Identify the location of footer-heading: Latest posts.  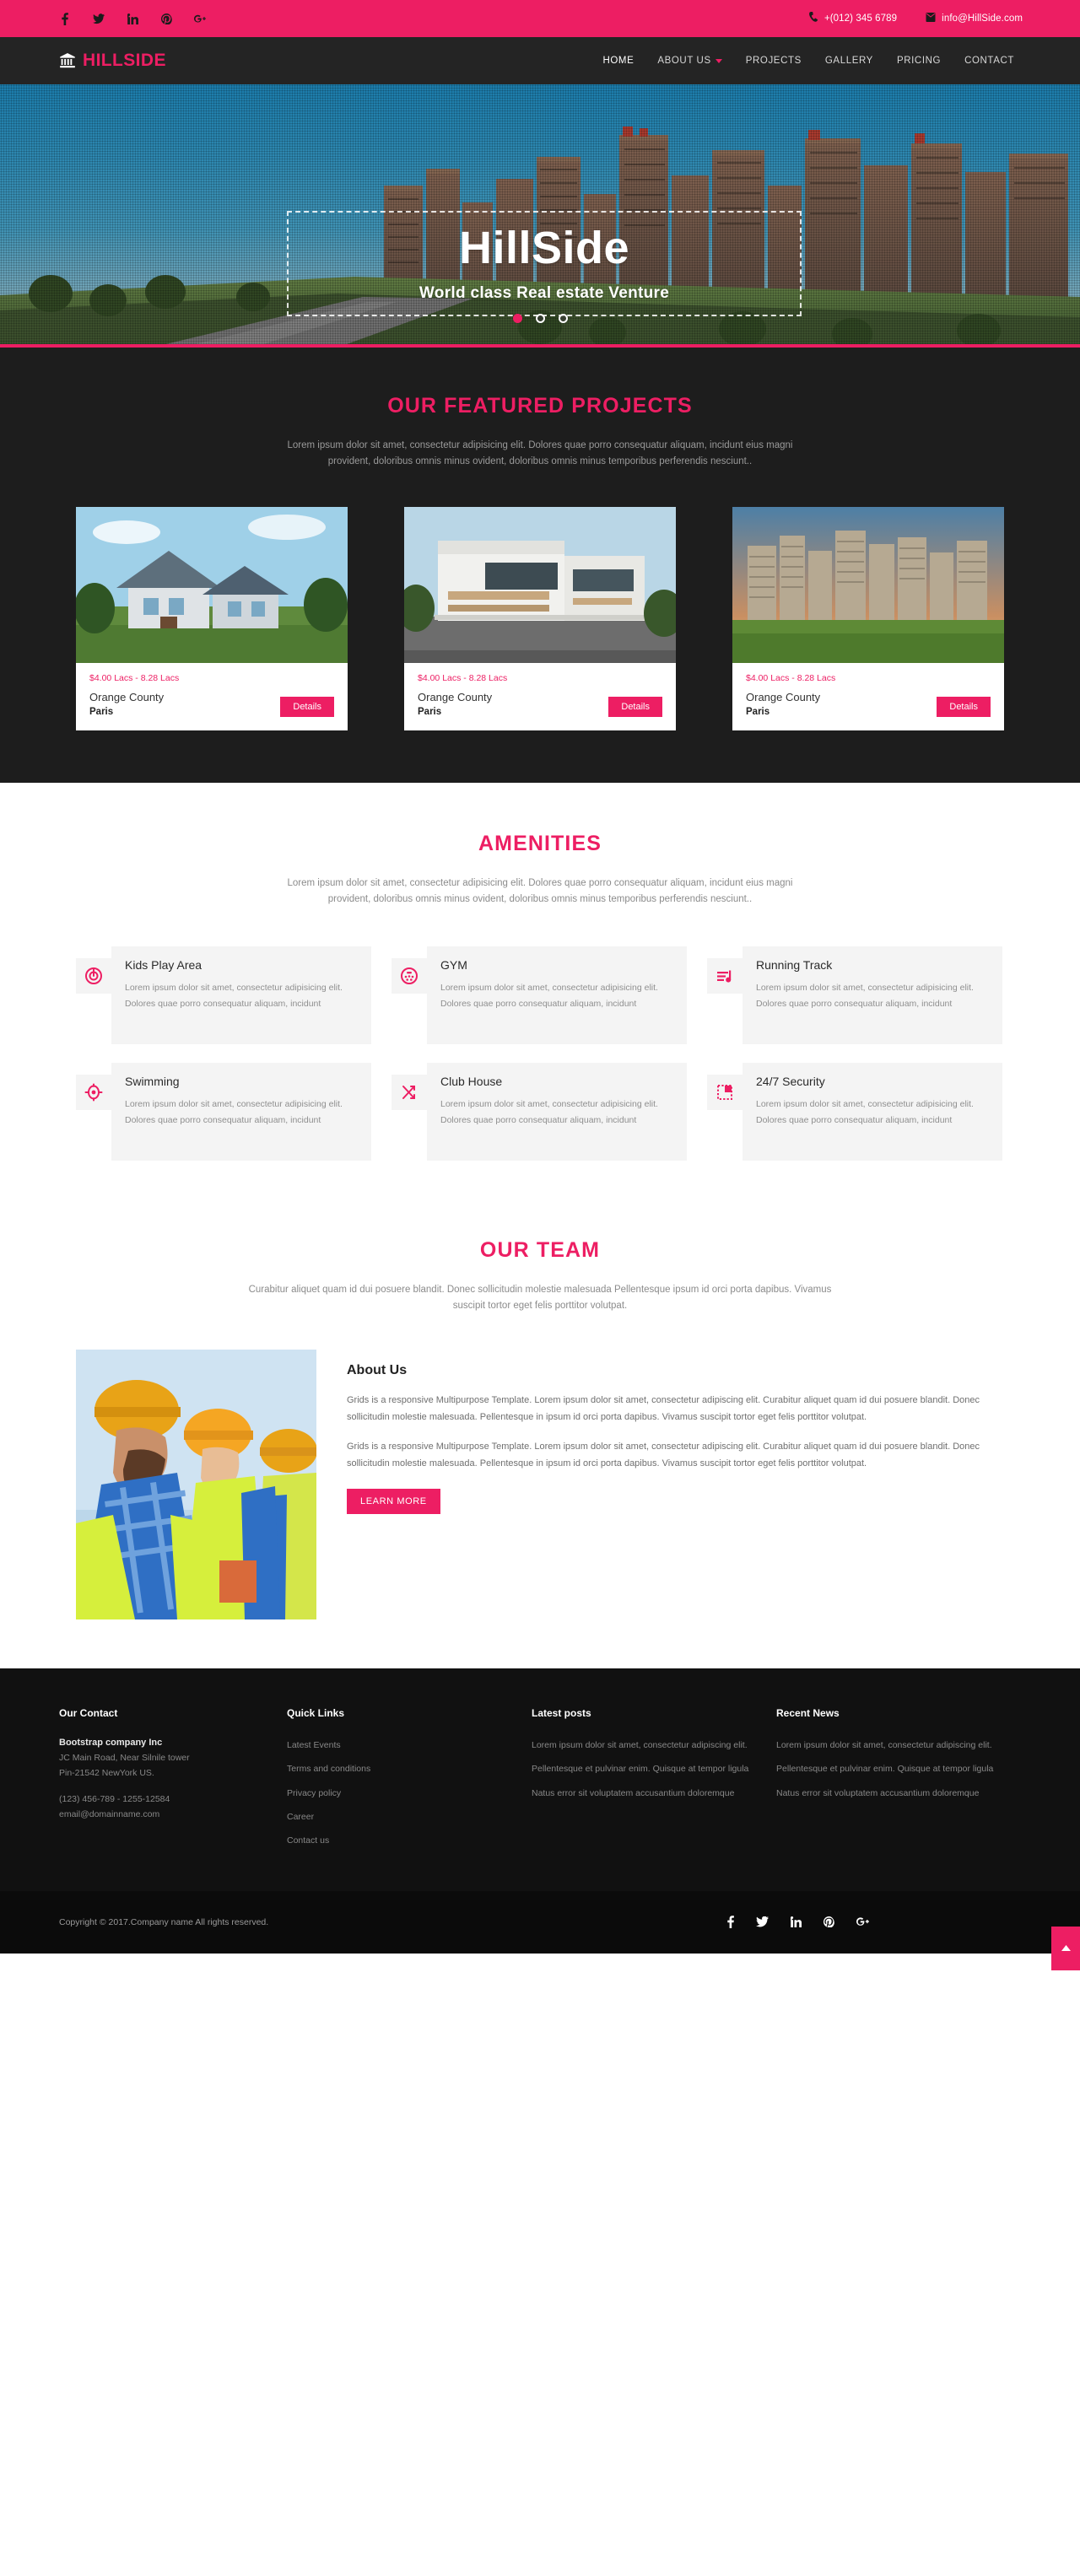
(561, 1712).